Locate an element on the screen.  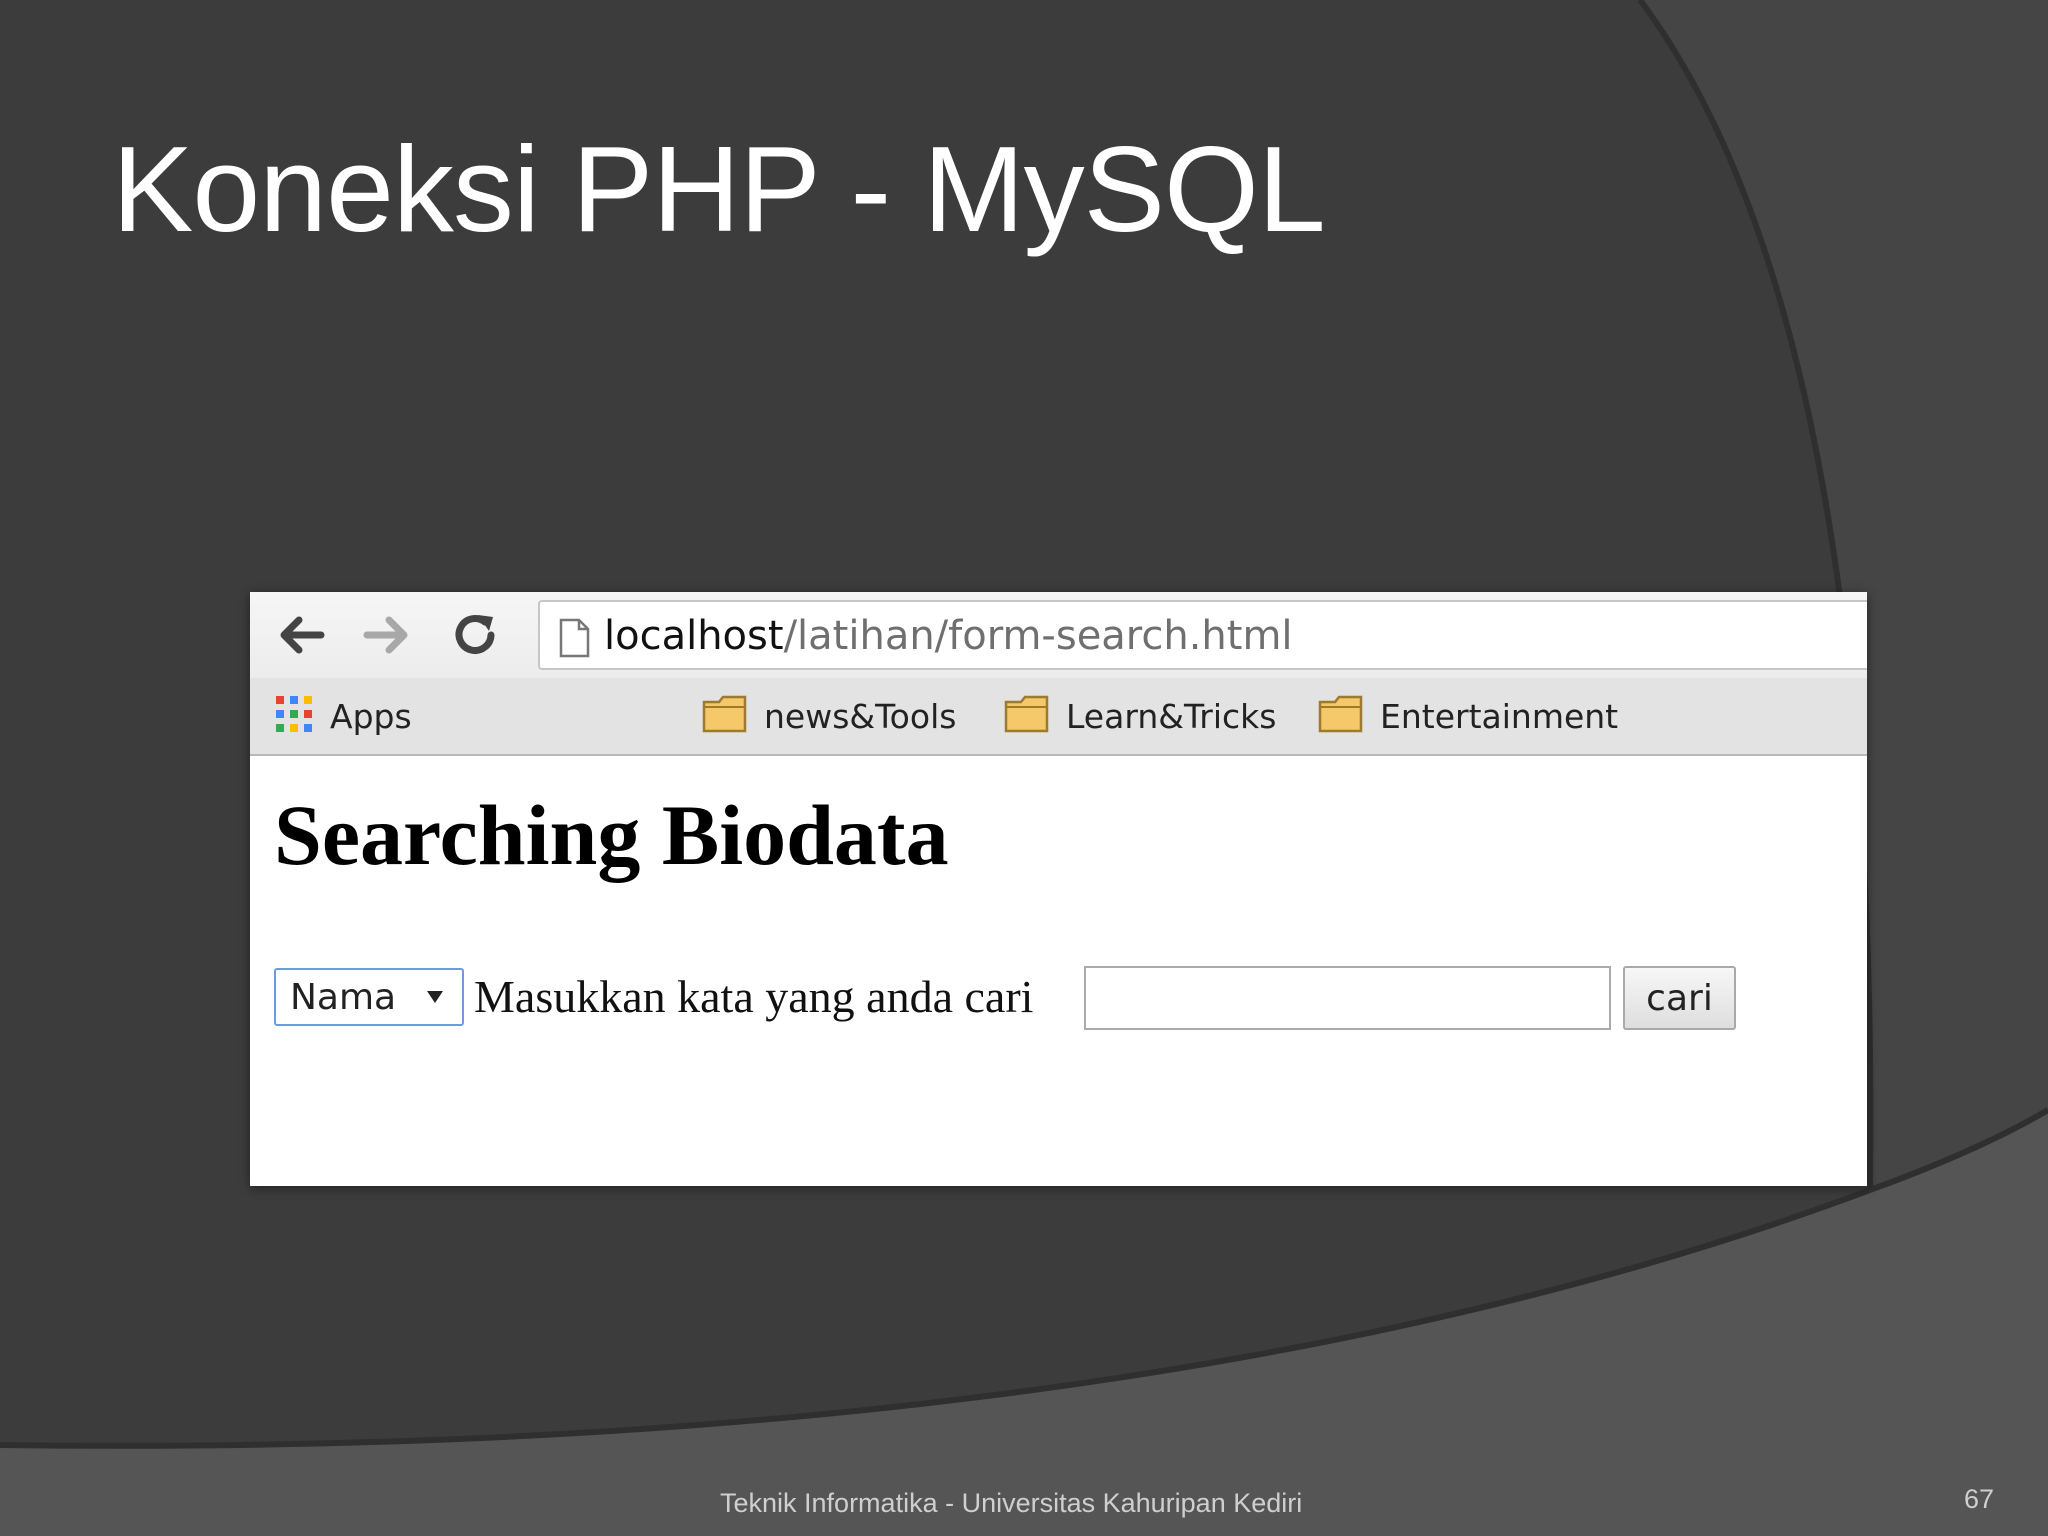
url-path: /latihan/form-search.html is located at coordinates (1038, 636).